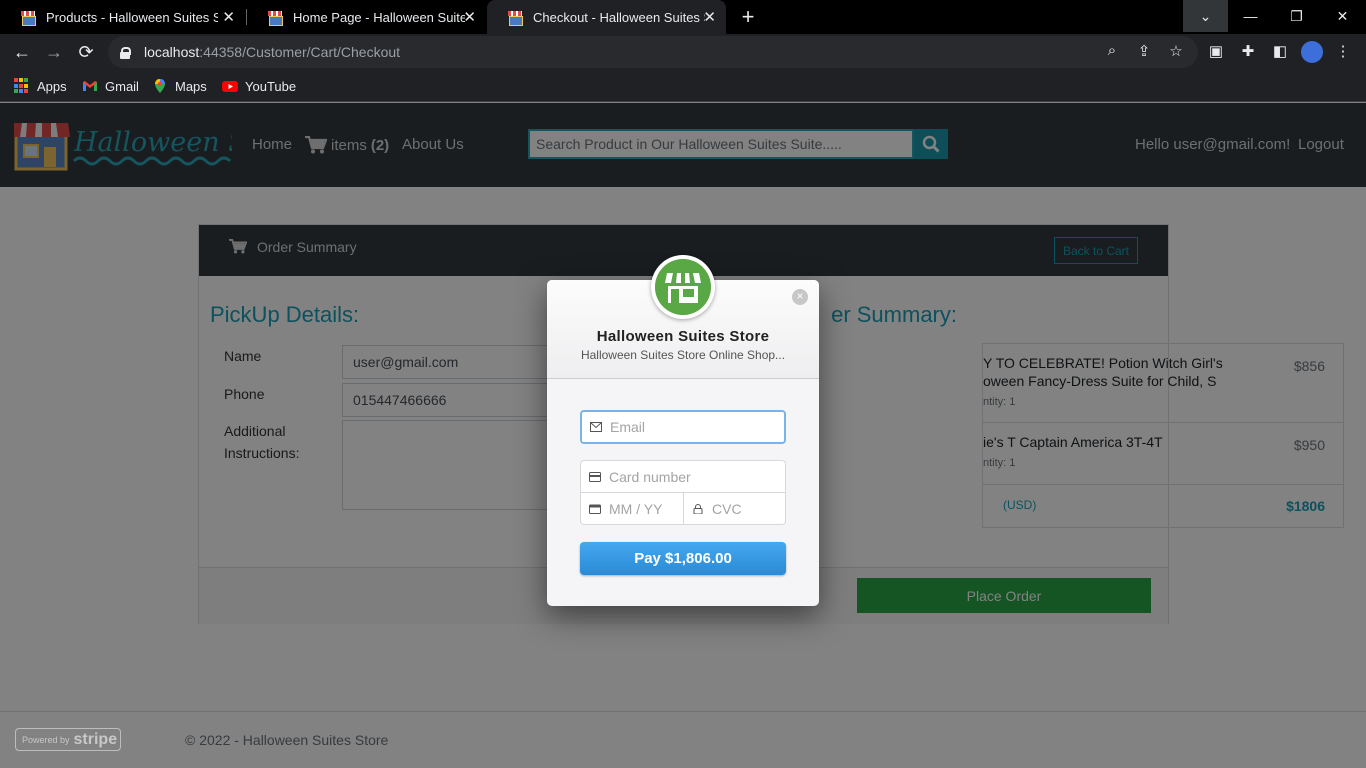 Image resolution: width=1366 pixels, height=768 pixels. Describe the element at coordinates (22, 52) in the screenshot. I see `back-arrow-icon: ←` at that location.